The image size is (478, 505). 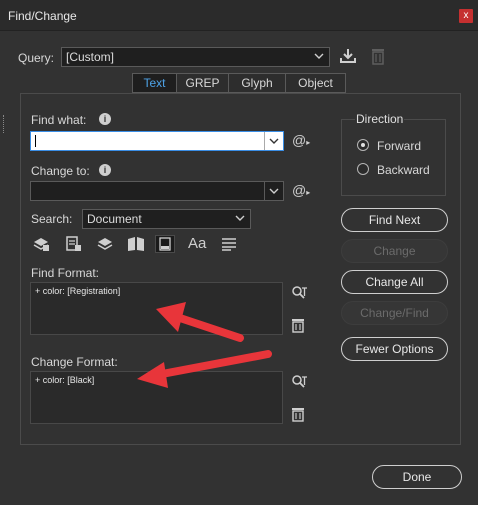 What do you see at coordinates (417, 477) in the screenshot?
I see `done-button: Done` at bounding box center [417, 477].